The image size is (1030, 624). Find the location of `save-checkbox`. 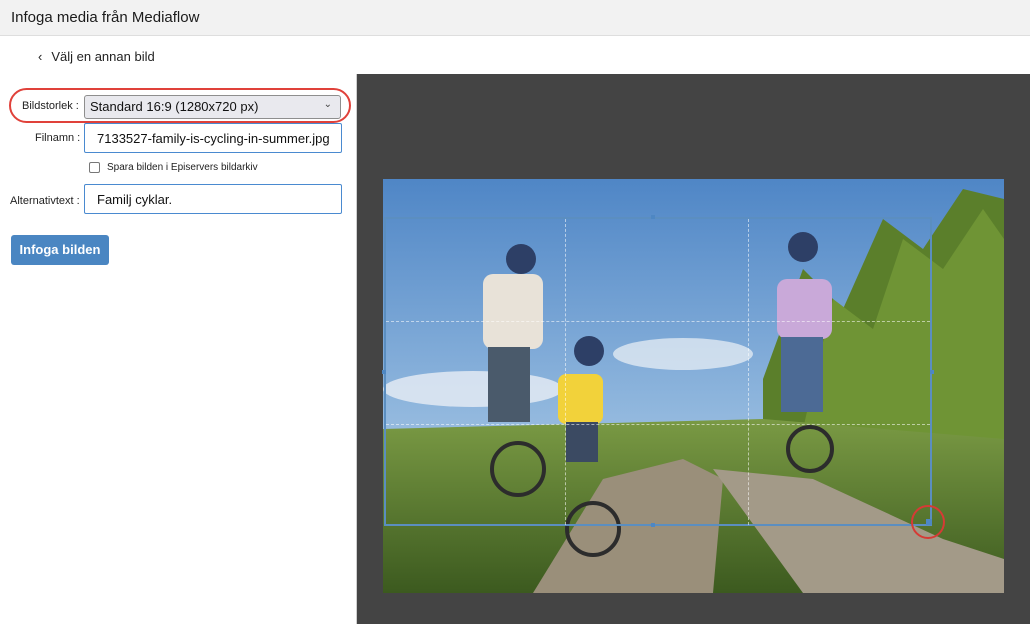

save-checkbox is located at coordinates (94, 167).